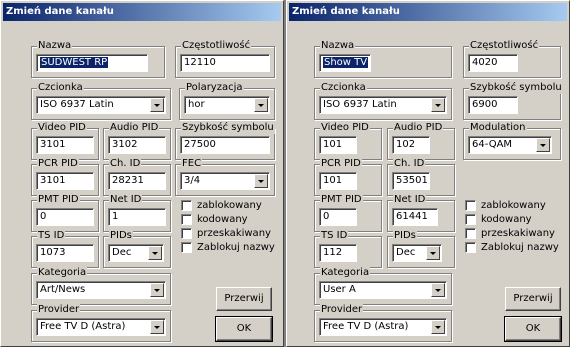  What do you see at coordinates (134, 128) in the screenshot?
I see `label-audio-pid: Audio PID` at bounding box center [134, 128].